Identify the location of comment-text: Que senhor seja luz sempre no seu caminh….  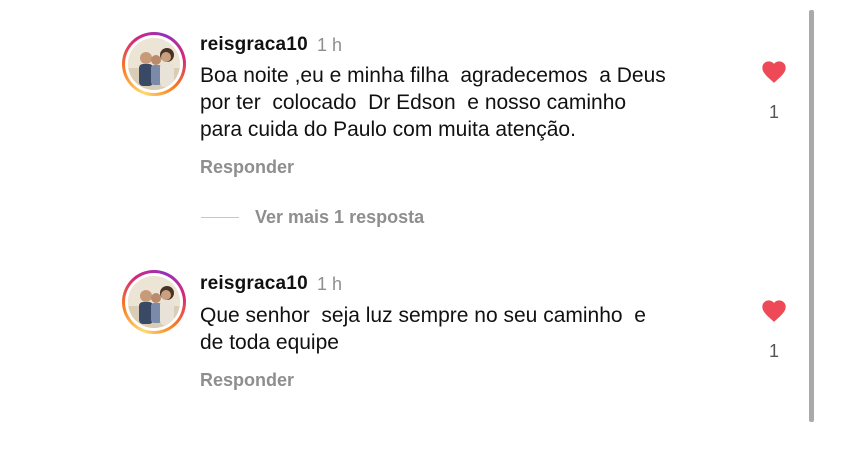
(423, 329).